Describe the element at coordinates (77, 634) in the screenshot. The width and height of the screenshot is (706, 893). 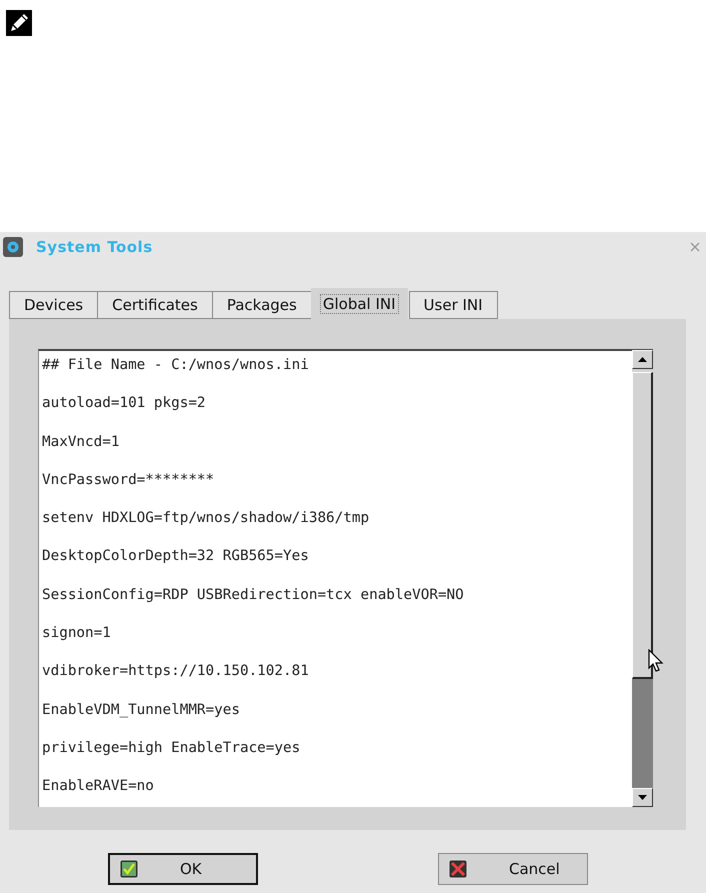
I see `text-line: signon=1` at that location.